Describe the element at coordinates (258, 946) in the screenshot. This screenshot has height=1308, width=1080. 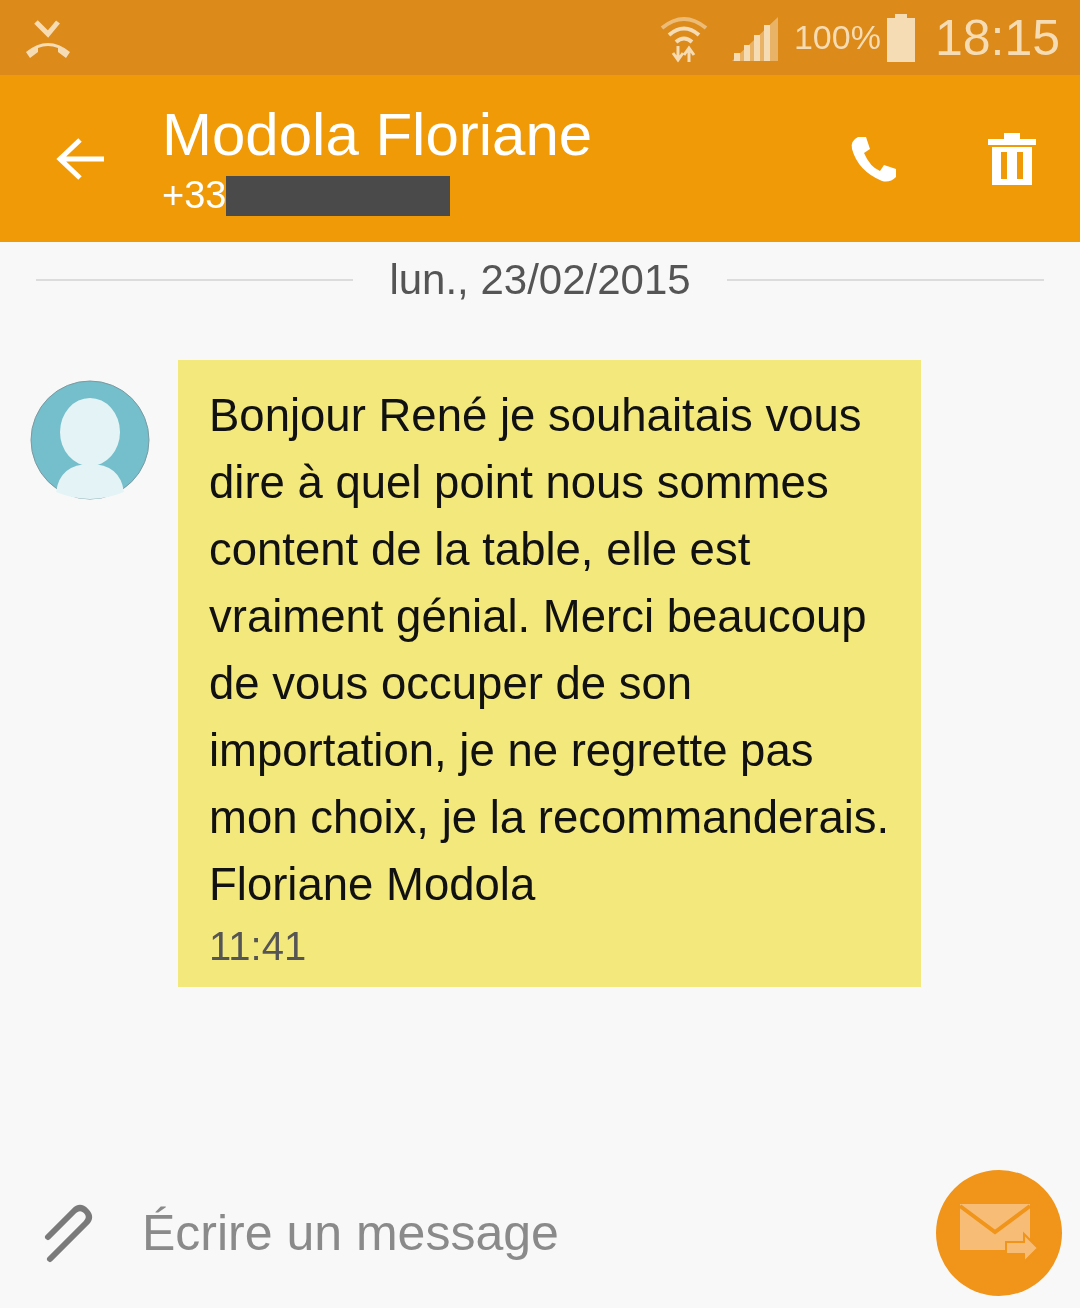
I see `message-time: 11:41` at that location.